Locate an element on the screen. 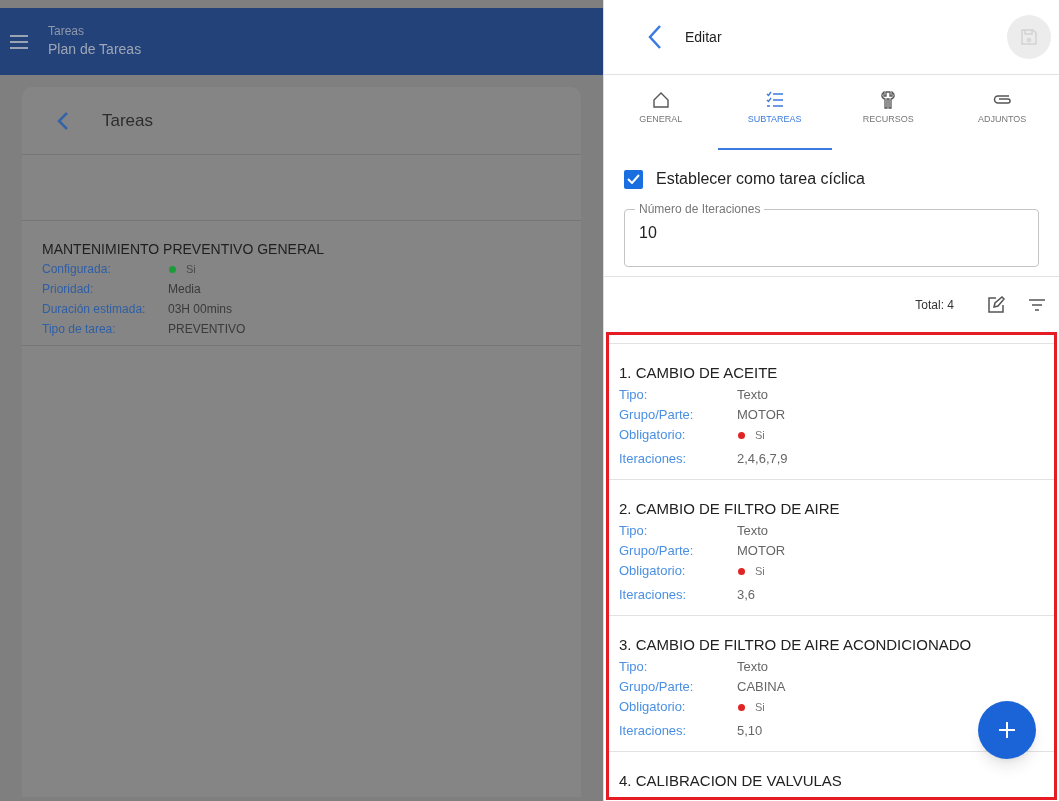 This screenshot has width=1059, height=801. field-value: 03H 00mins is located at coordinates (200, 309).